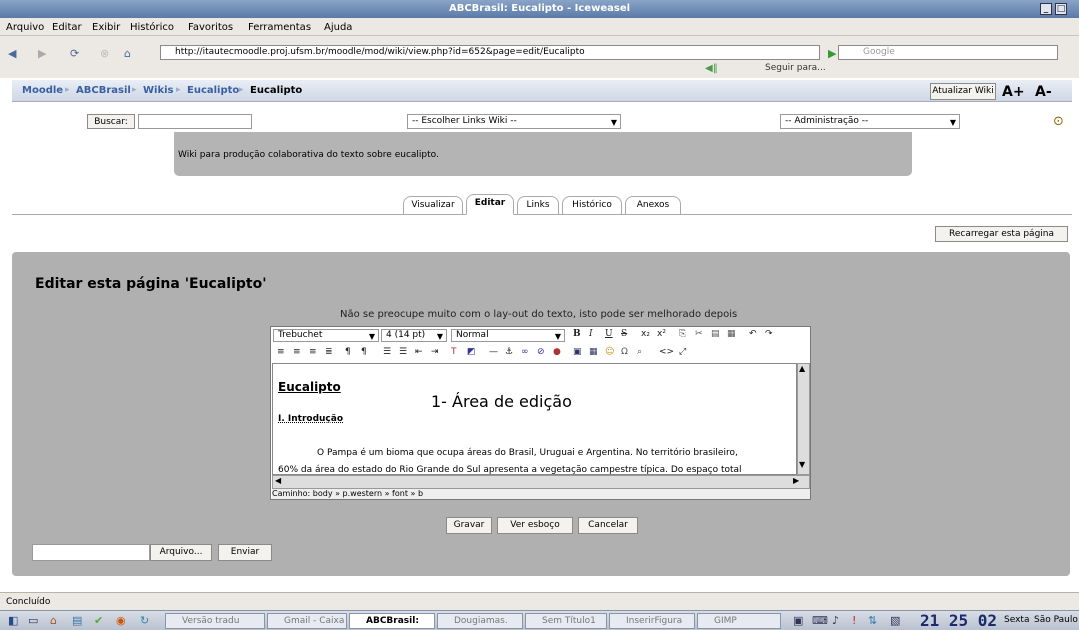 This screenshot has width=1079, height=630. I want to click on reload-page-button: Recarregar esta página, so click(1001, 234).